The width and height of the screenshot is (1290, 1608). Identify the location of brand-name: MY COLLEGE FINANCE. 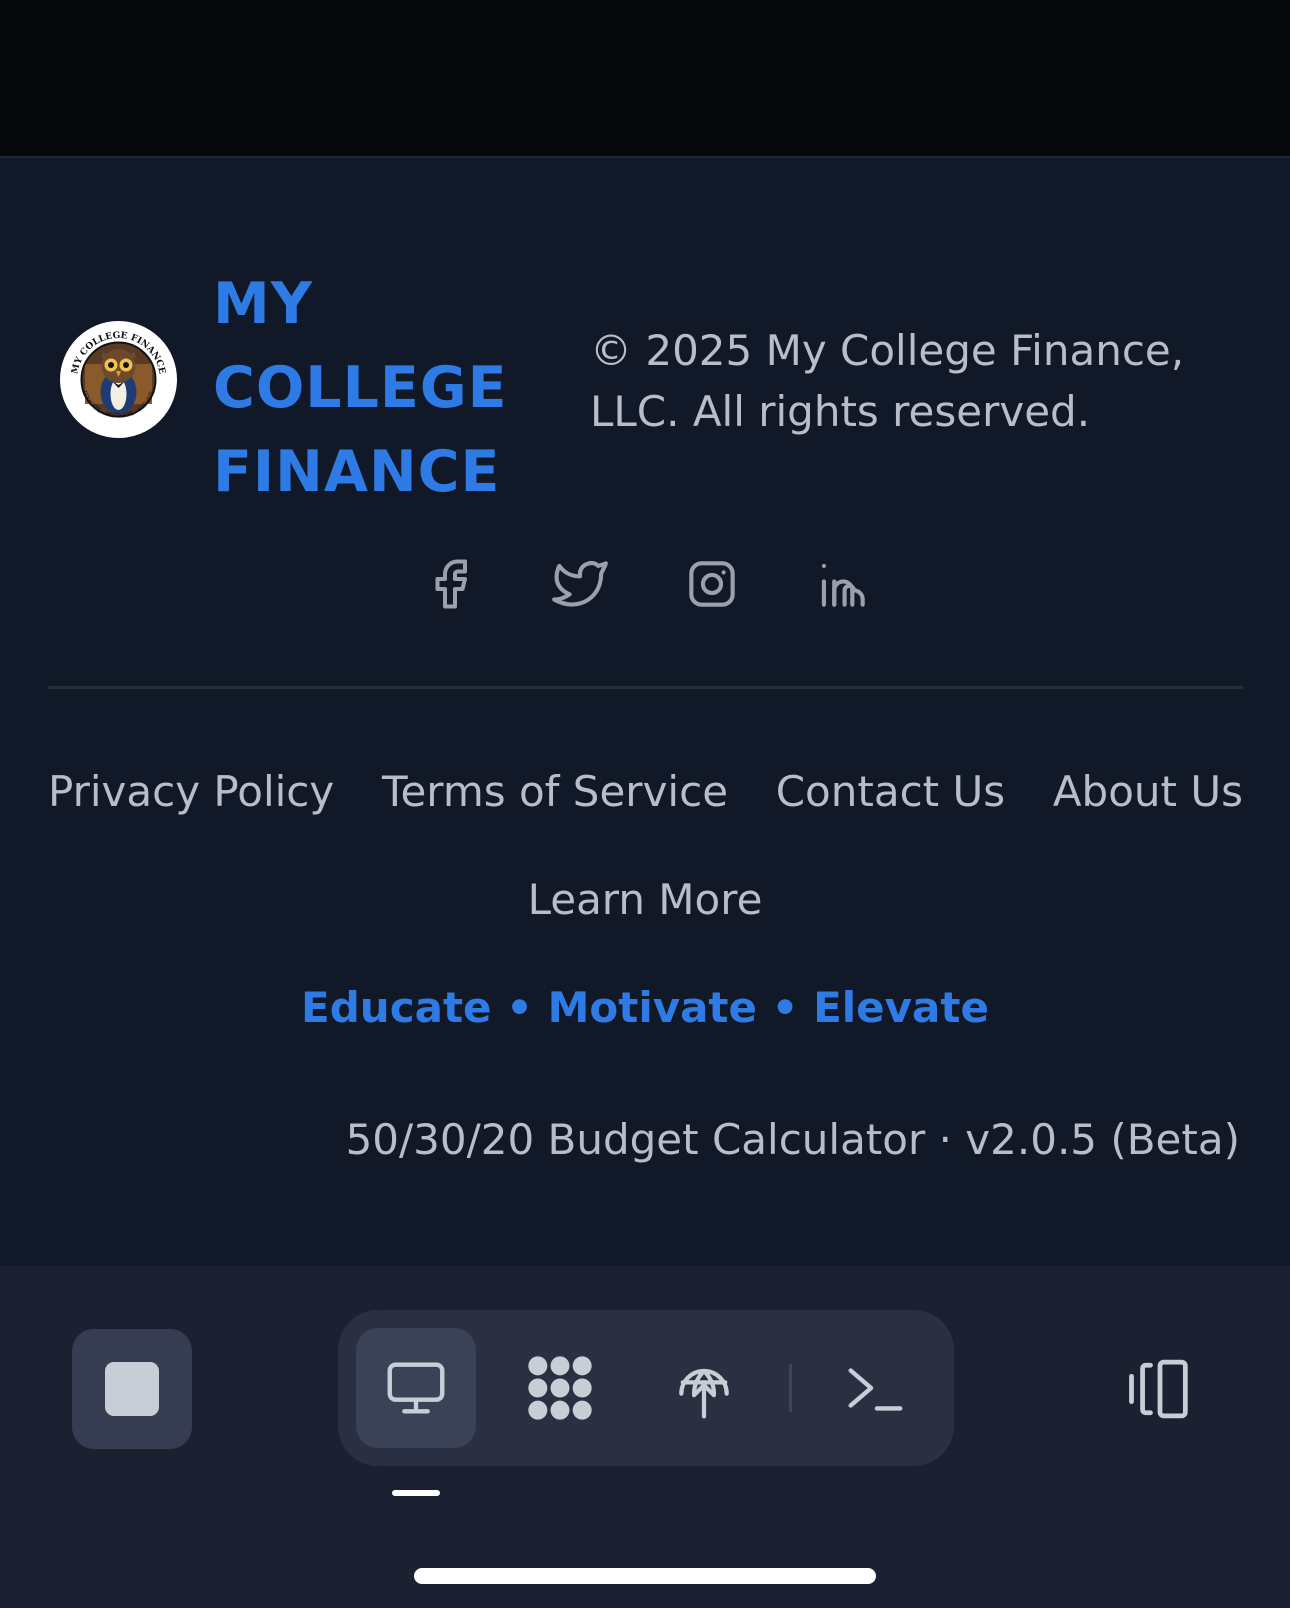
(378, 388).